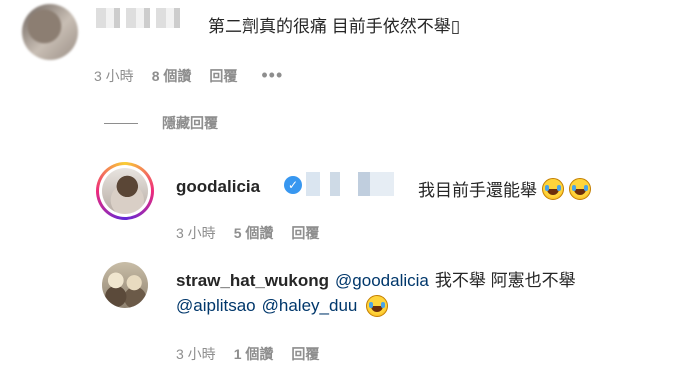  I want to click on reply-meta: 3 小時 1 個讚 回覆, so click(256, 354).